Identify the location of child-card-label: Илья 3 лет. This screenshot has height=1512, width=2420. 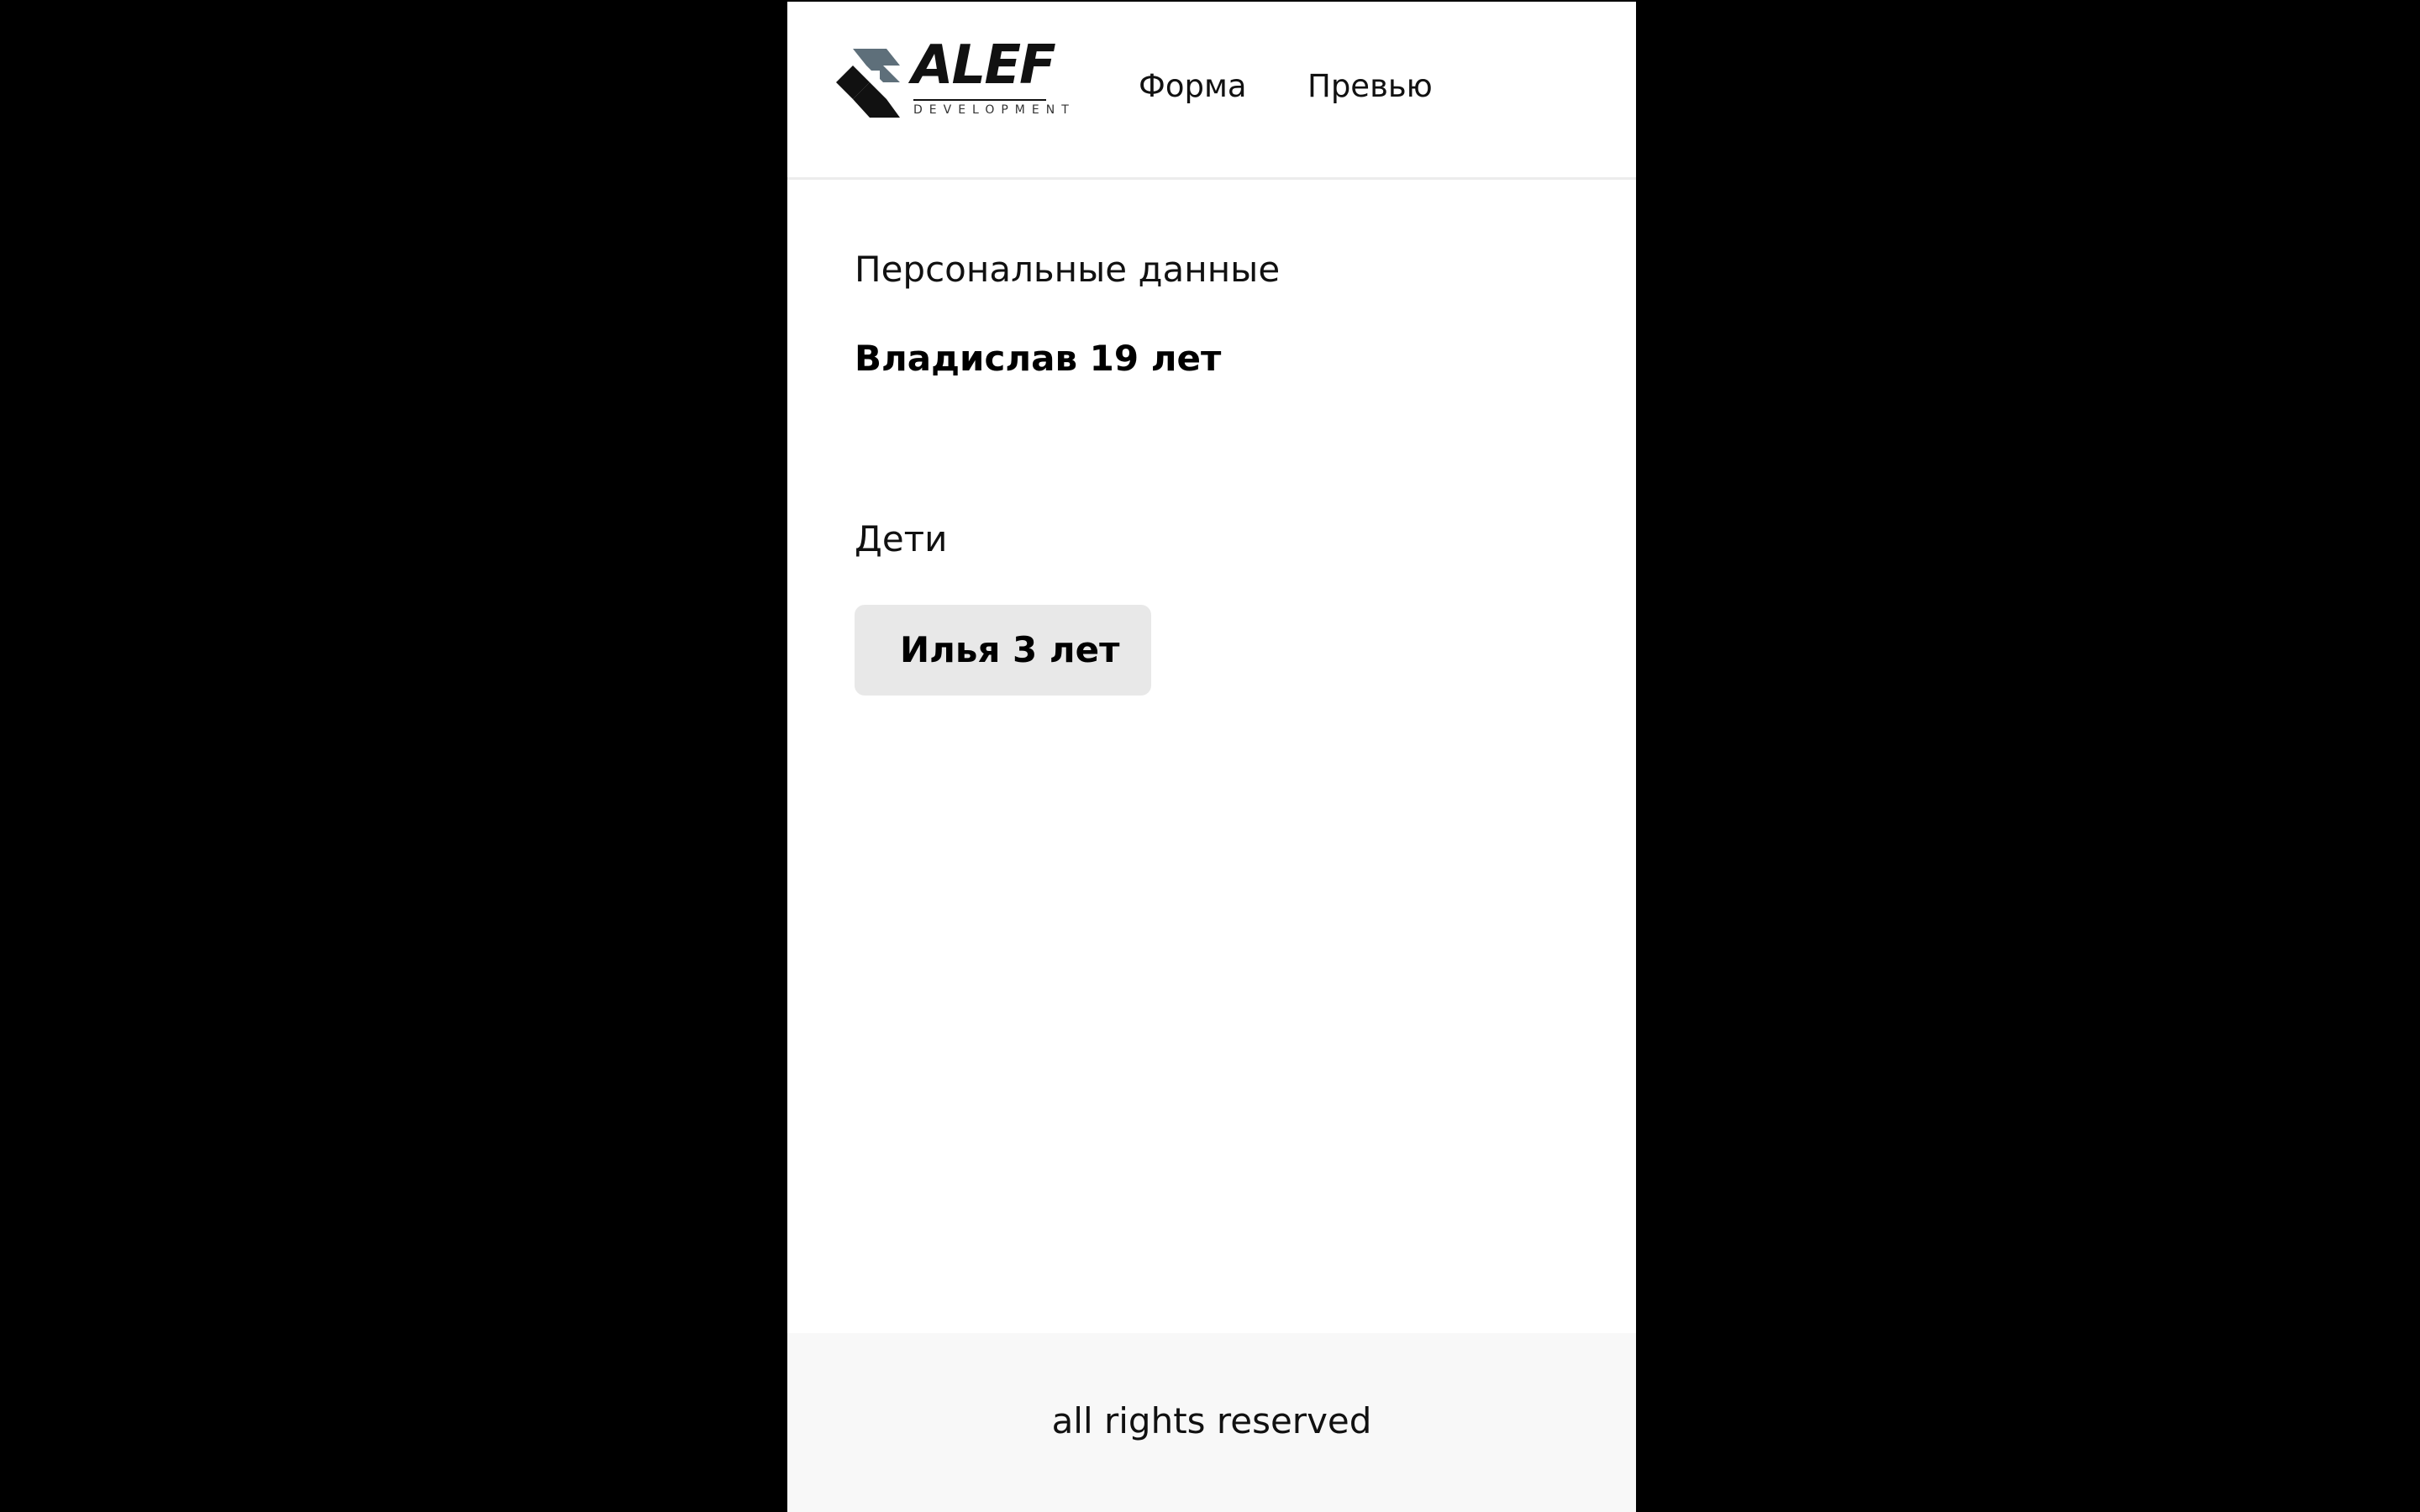
(1010, 649).